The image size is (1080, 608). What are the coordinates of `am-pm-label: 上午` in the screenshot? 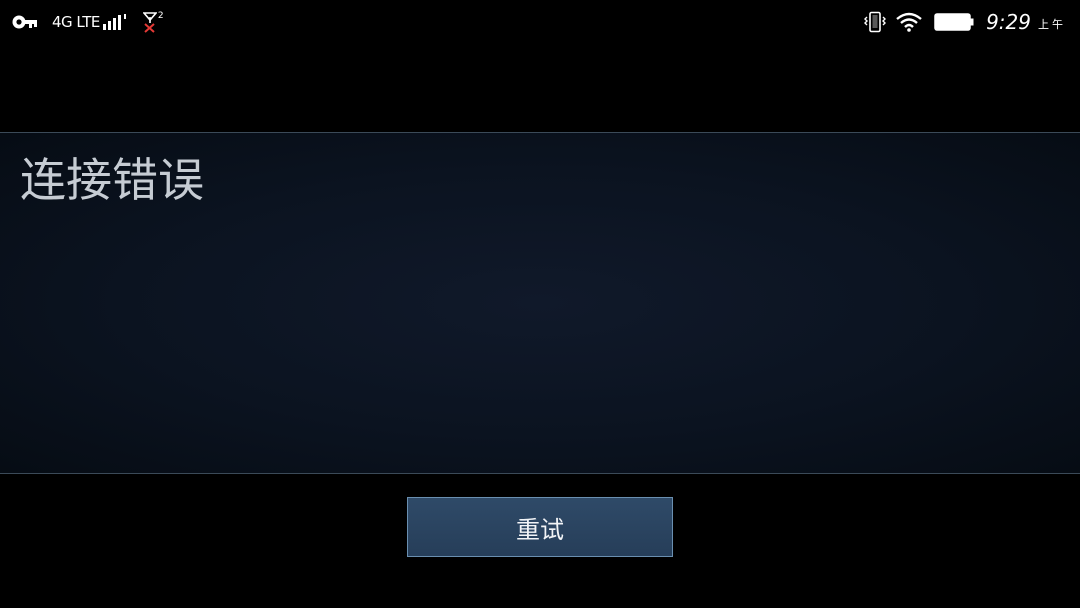 It's located at (1052, 24).